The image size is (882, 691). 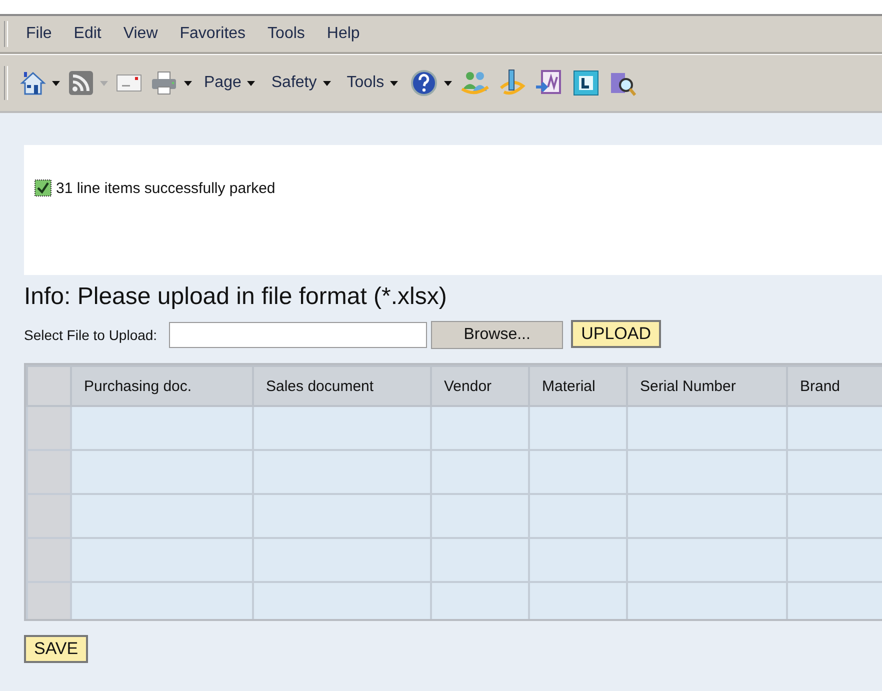 I want to click on printer-icon, so click(x=164, y=83).